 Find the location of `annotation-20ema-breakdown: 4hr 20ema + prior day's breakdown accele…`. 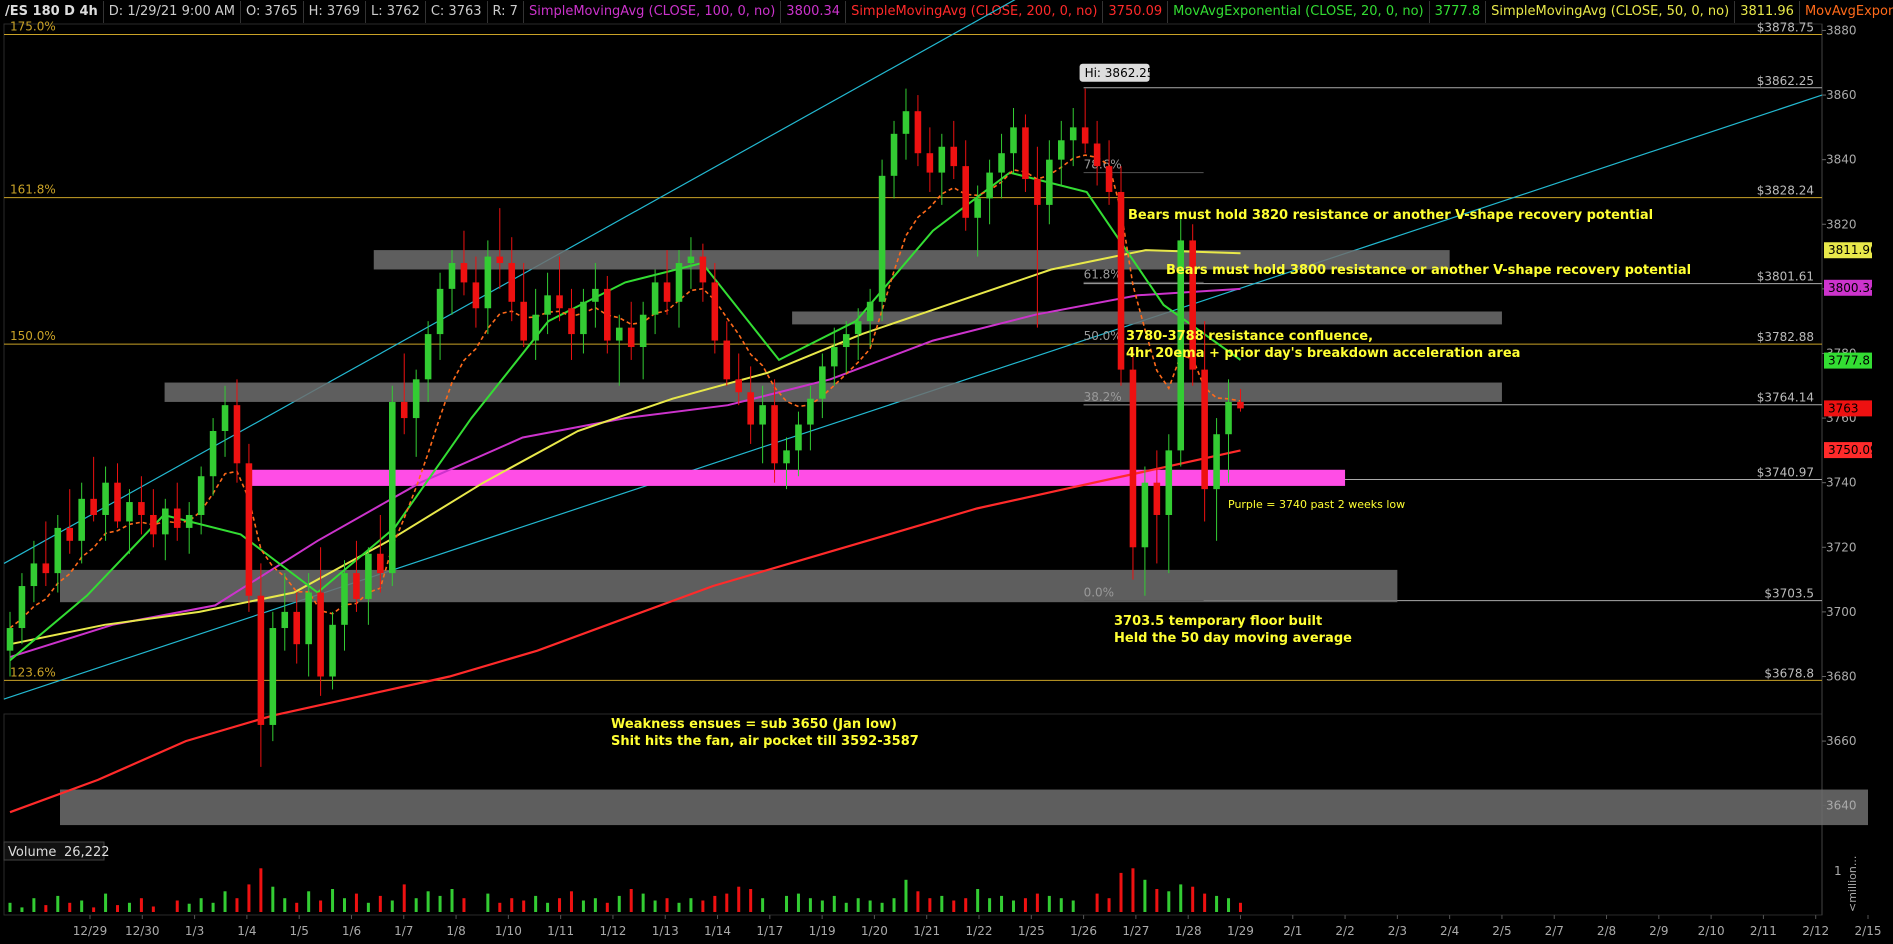

annotation-20ema-breakdown: 4hr 20ema + prior day's breakdown accele… is located at coordinates (1323, 353).